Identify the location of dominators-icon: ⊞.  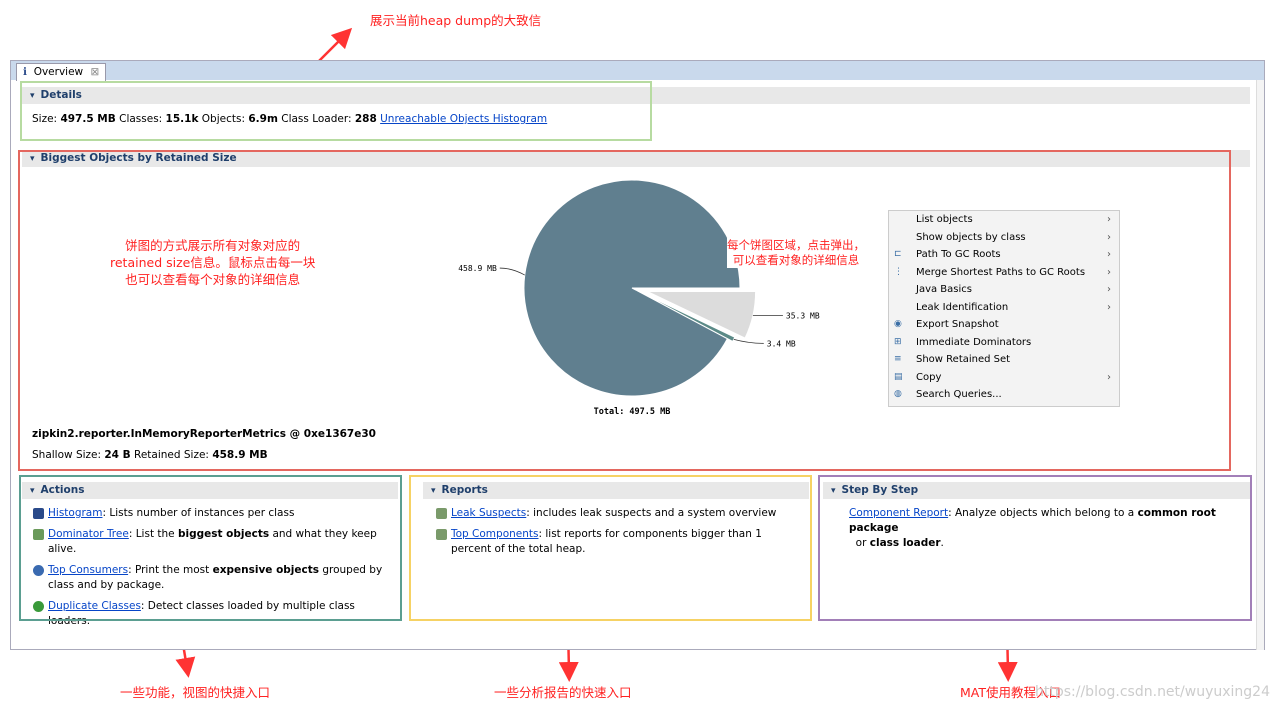
(898, 341).